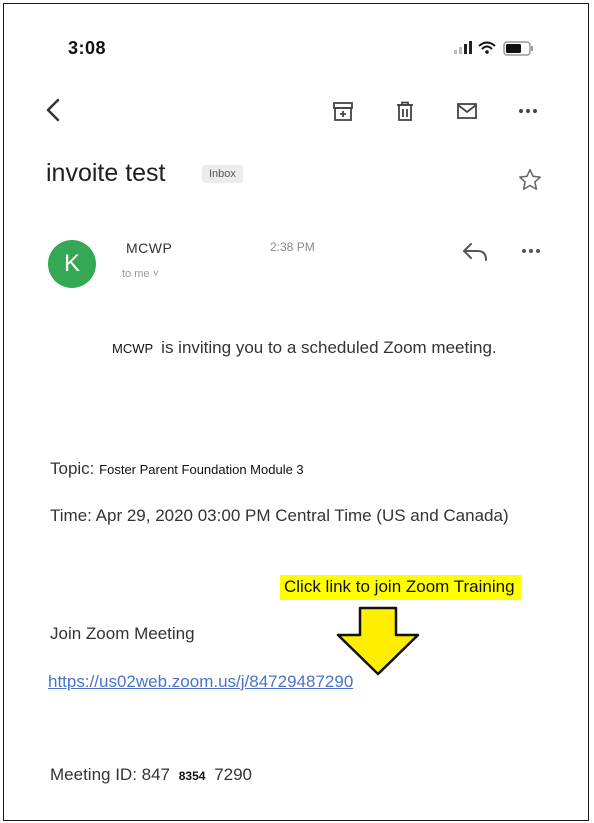  I want to click on archive-button, so click(343, 111).